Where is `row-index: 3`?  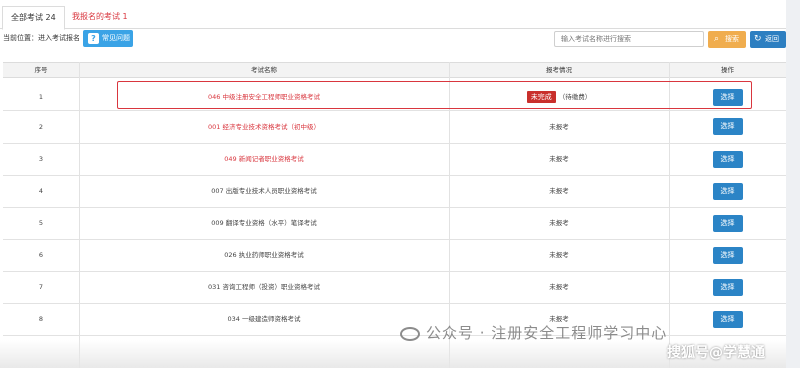
row-index: 3 is located at coordinates (41, 159).